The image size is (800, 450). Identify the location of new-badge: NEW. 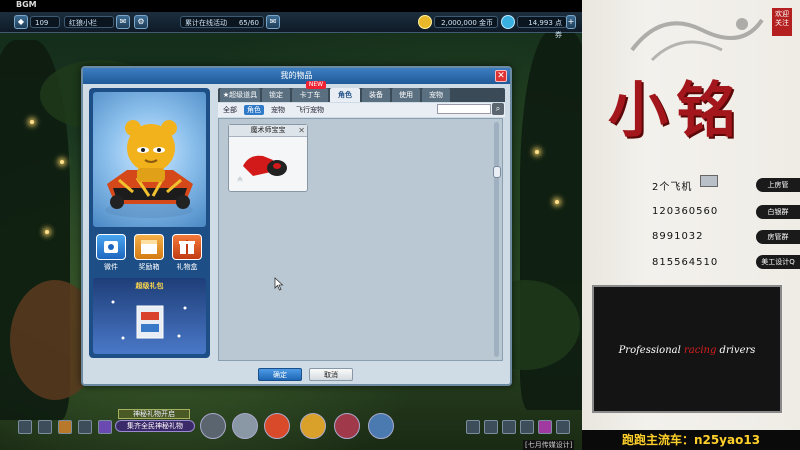
(316, 85).